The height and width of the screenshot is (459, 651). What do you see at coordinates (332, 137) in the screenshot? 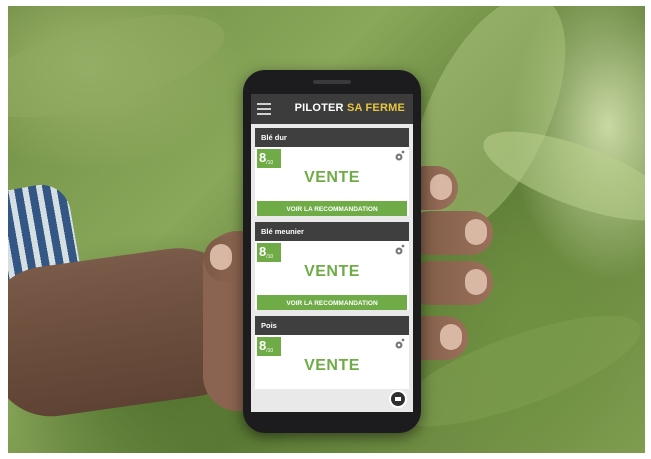
I see `crop-title: Blé dur` at bounding box center [332, 137].